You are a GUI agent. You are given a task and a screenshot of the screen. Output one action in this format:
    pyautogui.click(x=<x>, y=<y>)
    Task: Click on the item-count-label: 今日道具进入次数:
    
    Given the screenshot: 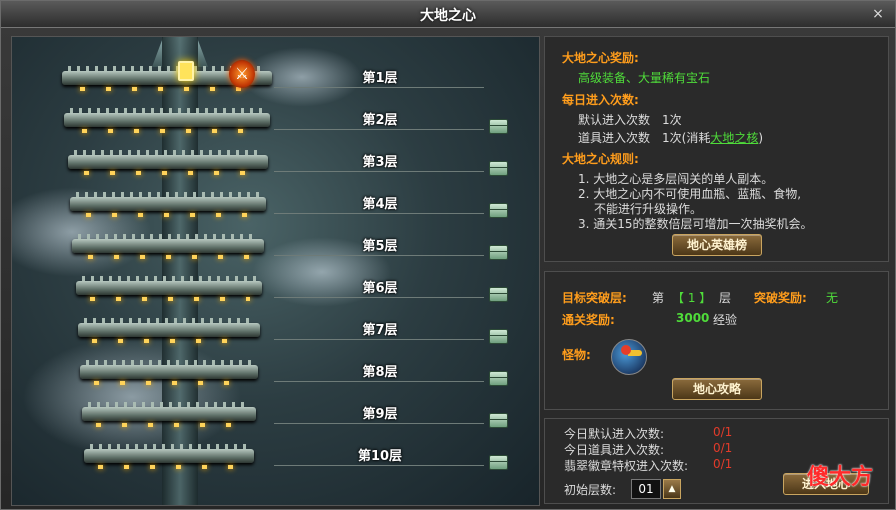 What is the action you would take?
    pyautogui.click(x=614, y=450)
    